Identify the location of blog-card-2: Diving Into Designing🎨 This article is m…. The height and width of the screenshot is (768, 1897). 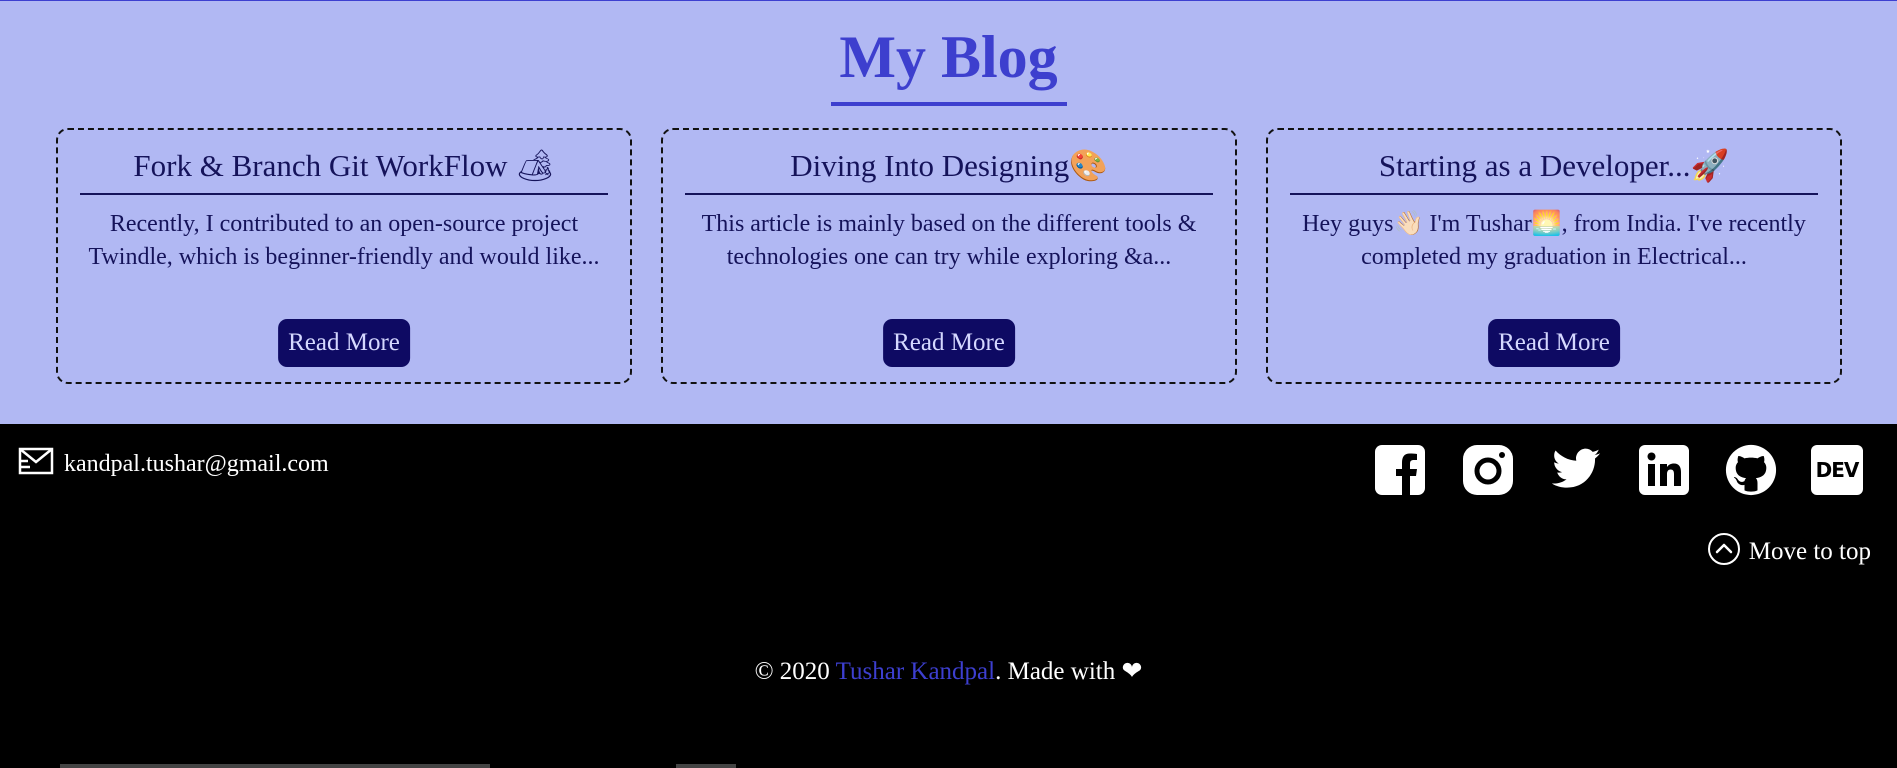
(949, 256).